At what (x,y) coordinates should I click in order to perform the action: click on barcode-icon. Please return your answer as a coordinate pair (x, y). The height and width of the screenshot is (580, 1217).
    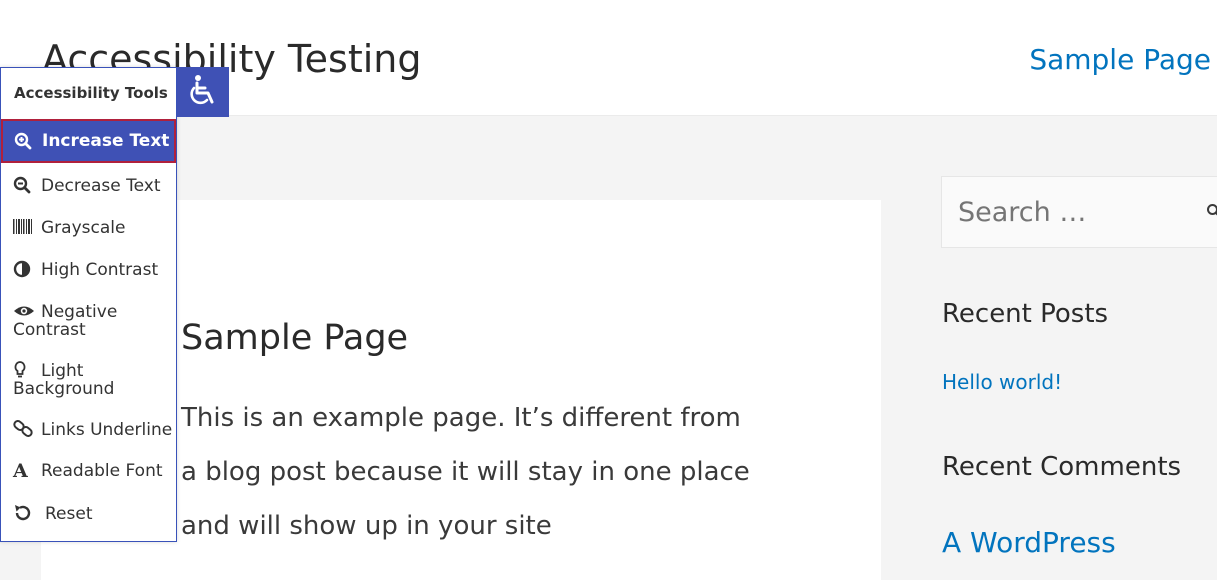
    Looking at the image, I should click on (24, 227).